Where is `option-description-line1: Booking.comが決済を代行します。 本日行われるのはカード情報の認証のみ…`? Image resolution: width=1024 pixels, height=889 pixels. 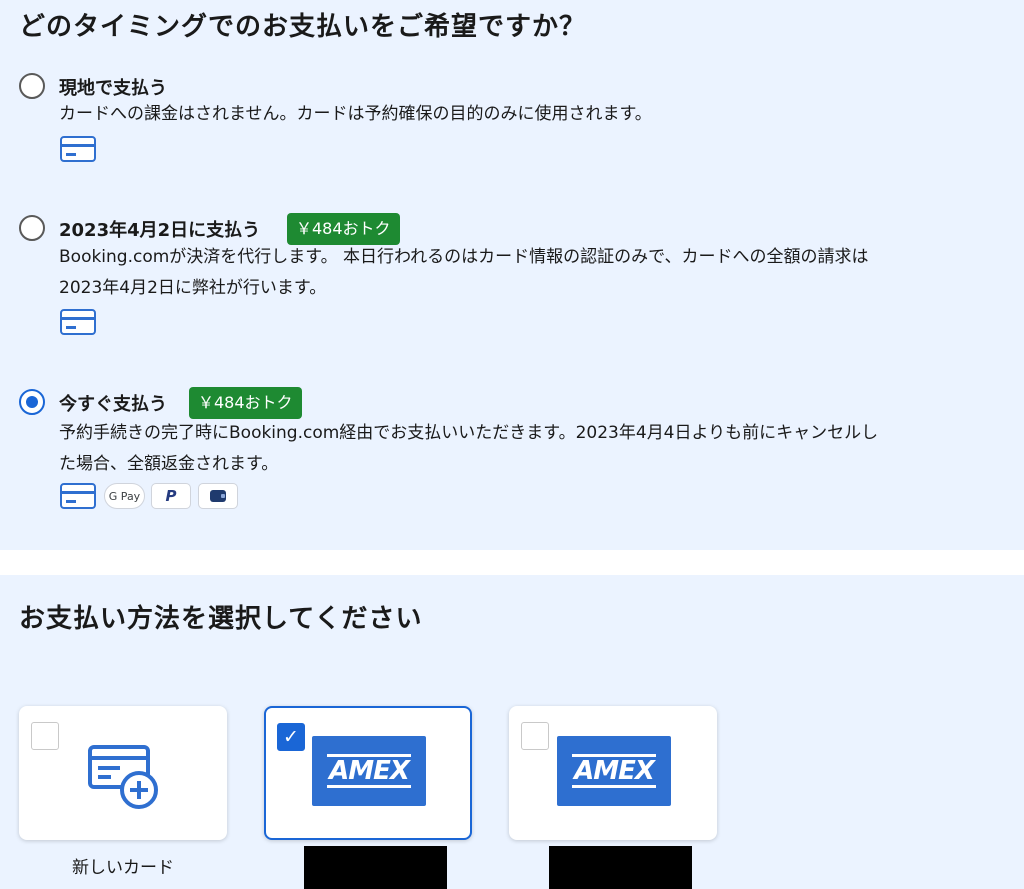
option-description-line1: Booking.comが決済を代行します。 本日行われるのはカード情報の認証のみ… is located at coordinates (464, 257).